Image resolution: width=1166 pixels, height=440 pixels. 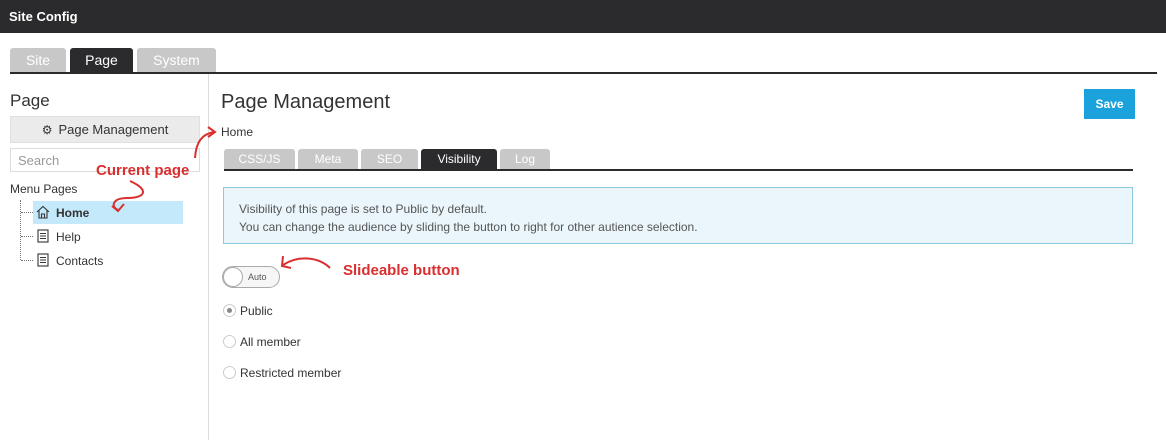 What do you see at coordinates (328, 159) in the screenshot?
I see `tab-meta: Meta` at bounding box center [328, 159].